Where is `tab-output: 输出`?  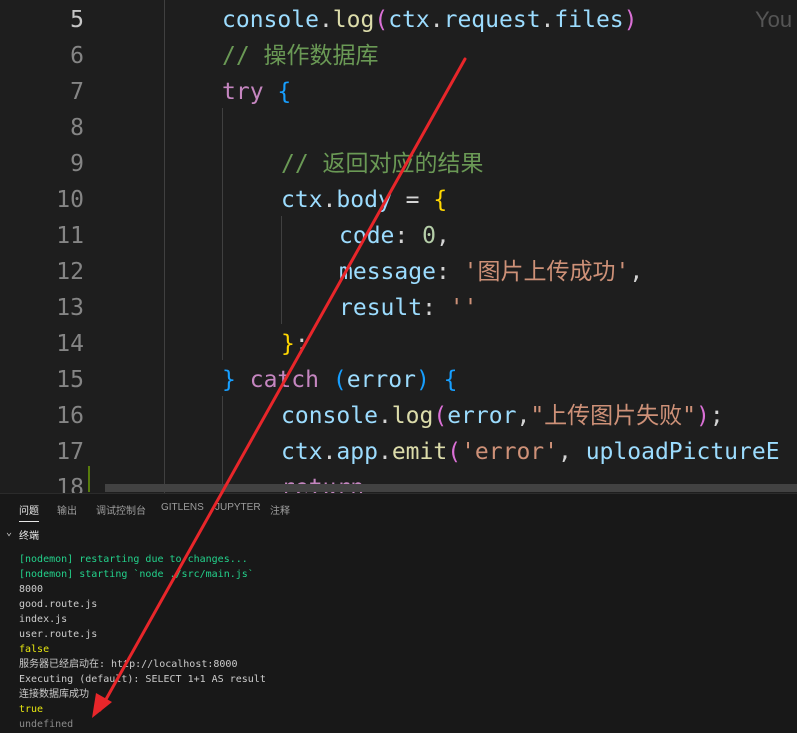 tab-output: 输出 is located at coordinates (67, 509).